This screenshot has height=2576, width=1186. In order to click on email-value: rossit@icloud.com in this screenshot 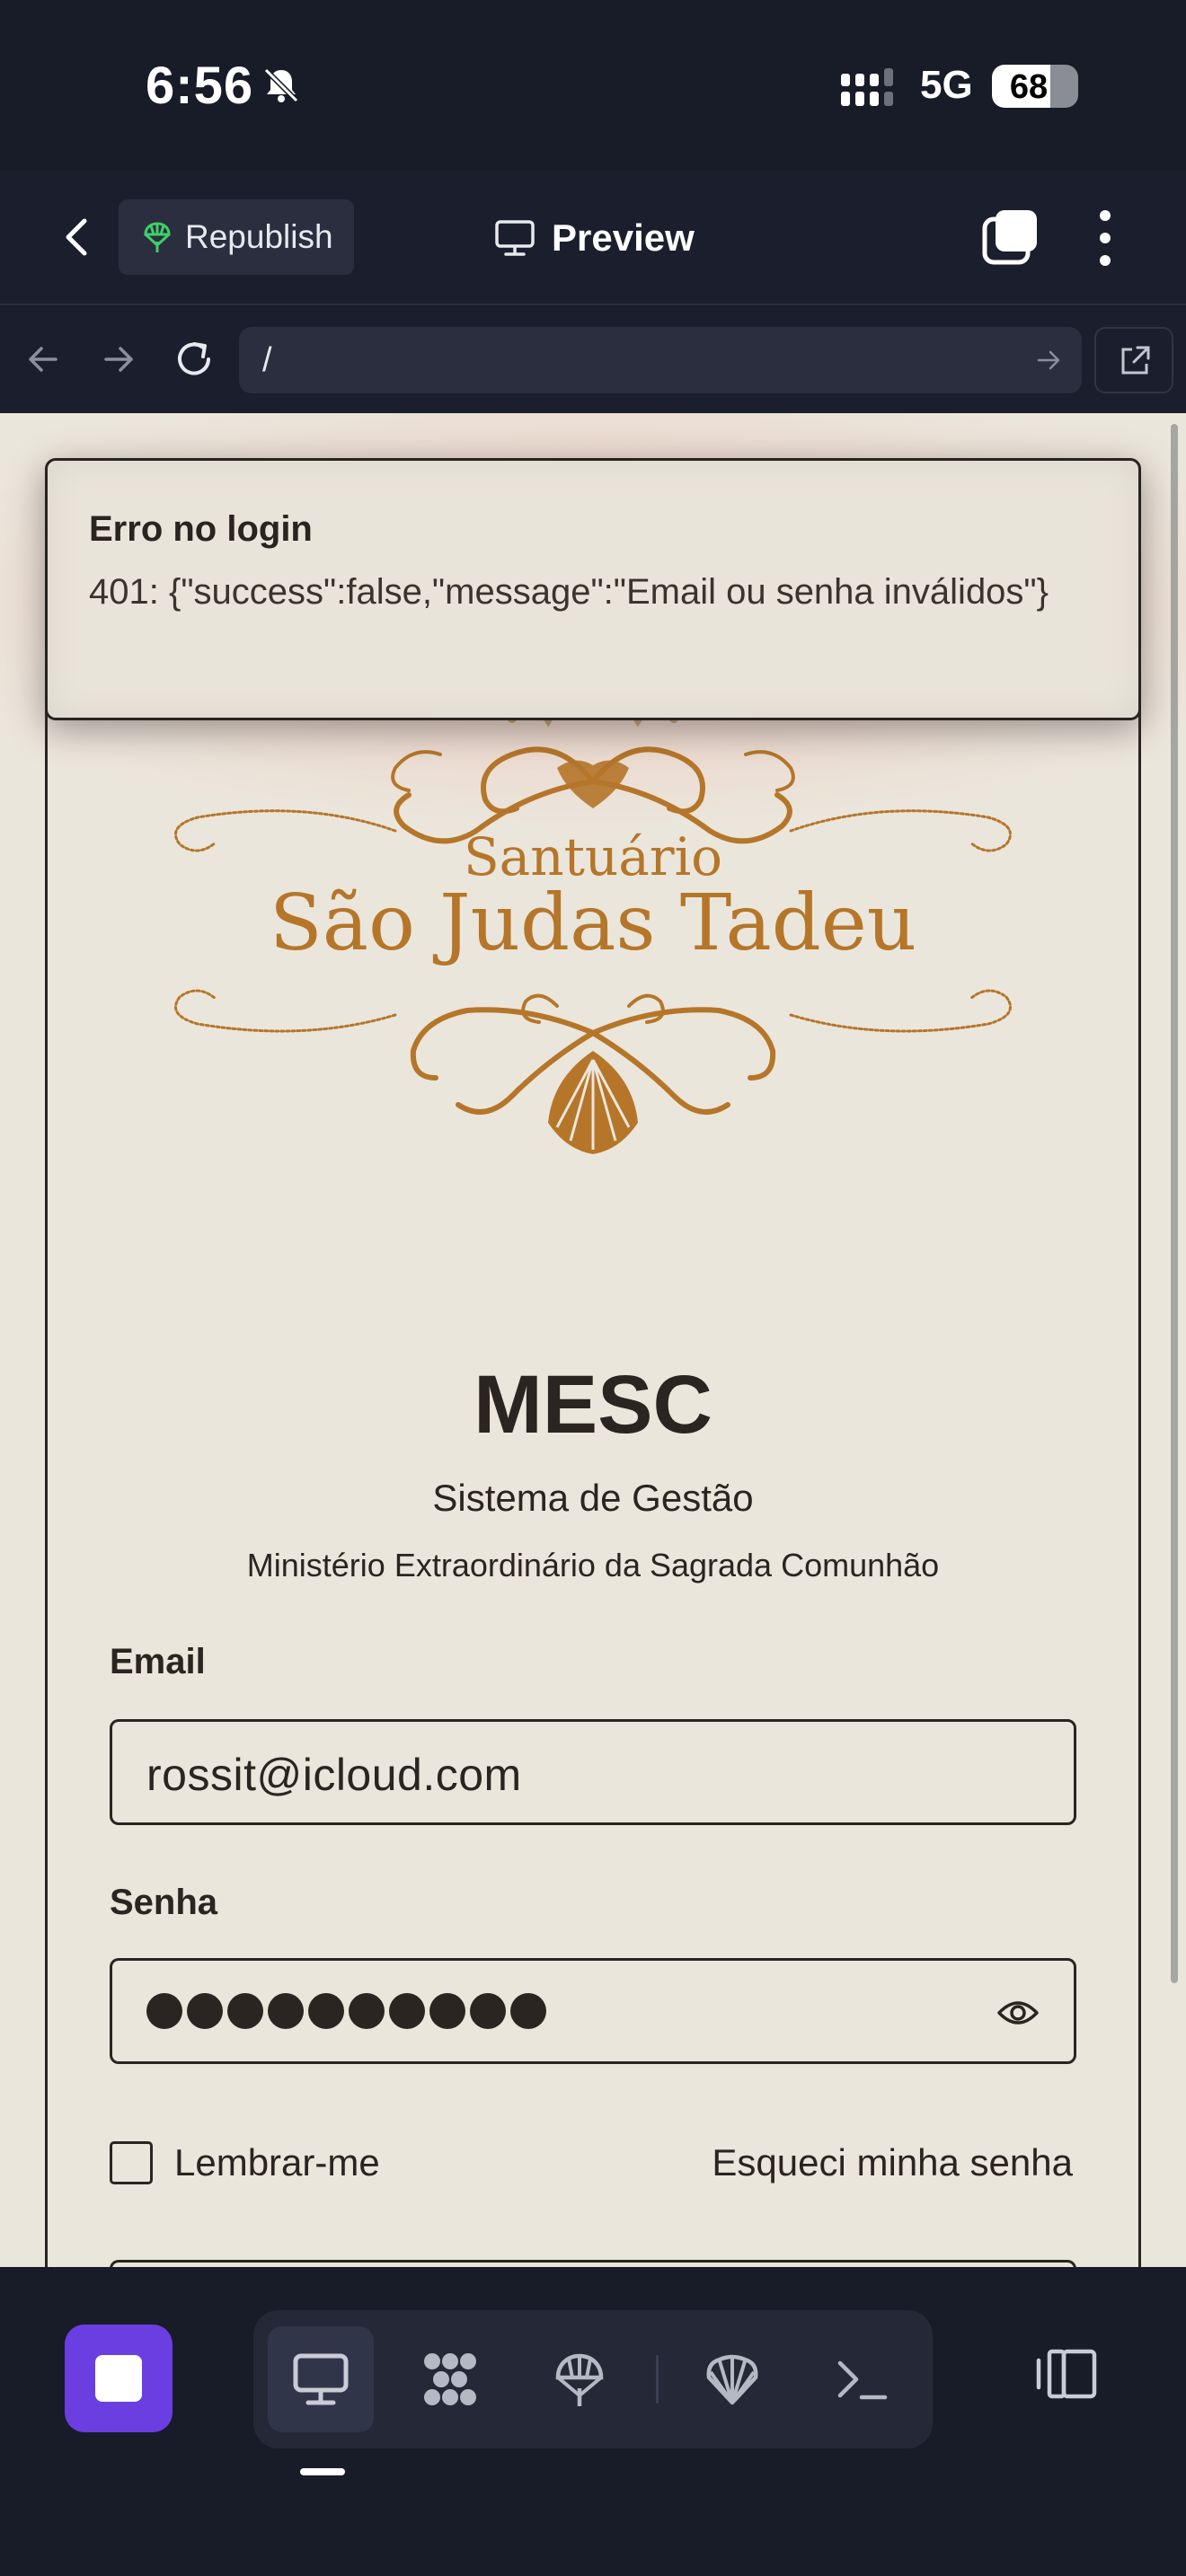, I will do `click(334, 1775)`.